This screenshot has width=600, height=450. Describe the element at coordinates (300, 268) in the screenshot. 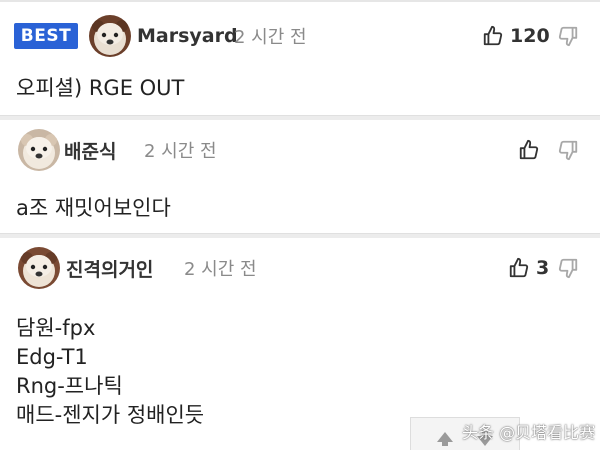

I see `comment-header: 진격의거인 2 시간 전 3` at that location.